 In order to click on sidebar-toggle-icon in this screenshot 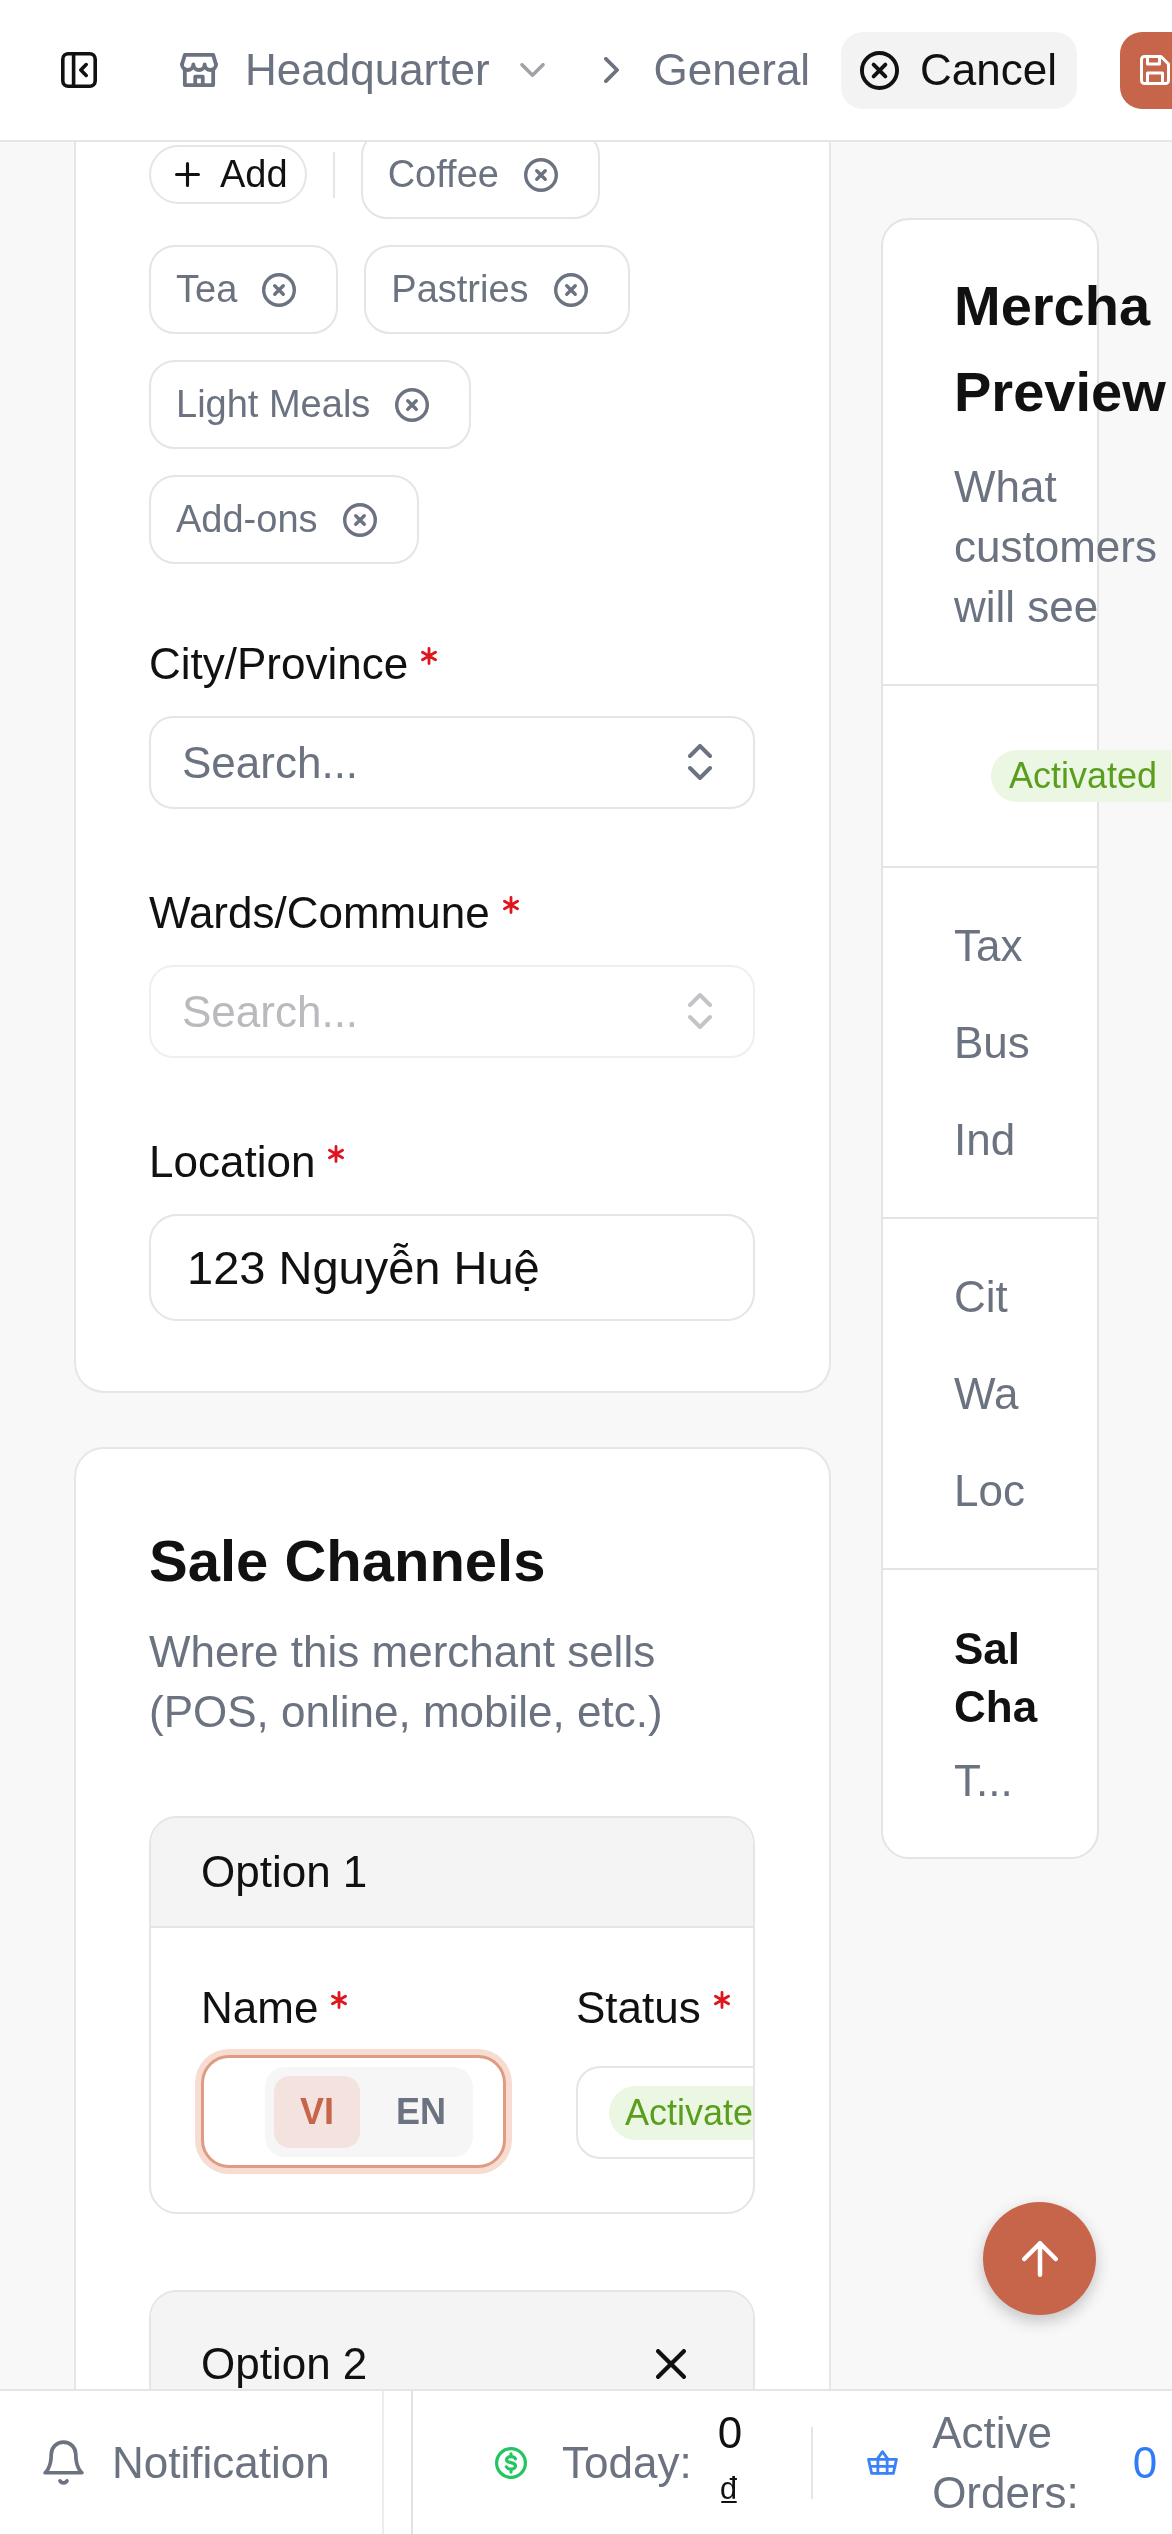, I will do `click(79, 70)`.